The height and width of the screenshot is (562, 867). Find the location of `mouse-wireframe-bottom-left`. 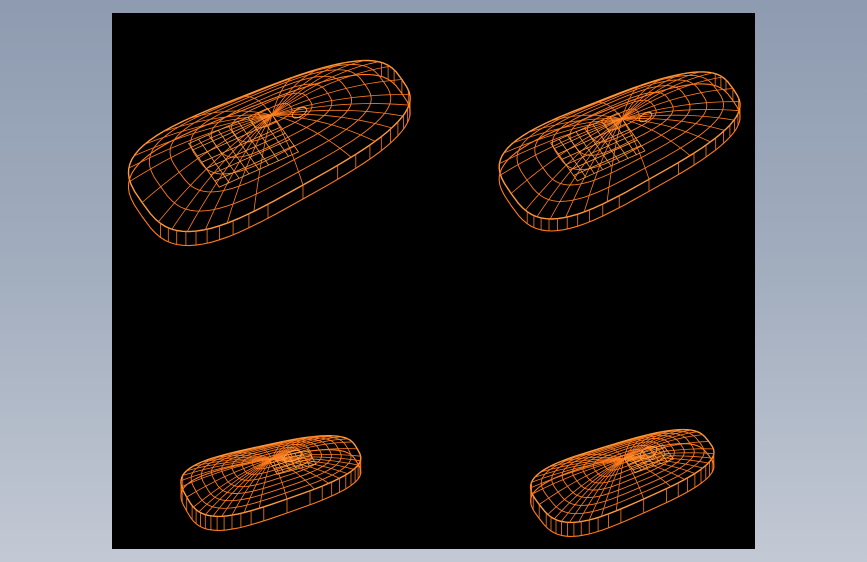

mouse-wireframe-bottom-left is located at coordinates (271, 483).